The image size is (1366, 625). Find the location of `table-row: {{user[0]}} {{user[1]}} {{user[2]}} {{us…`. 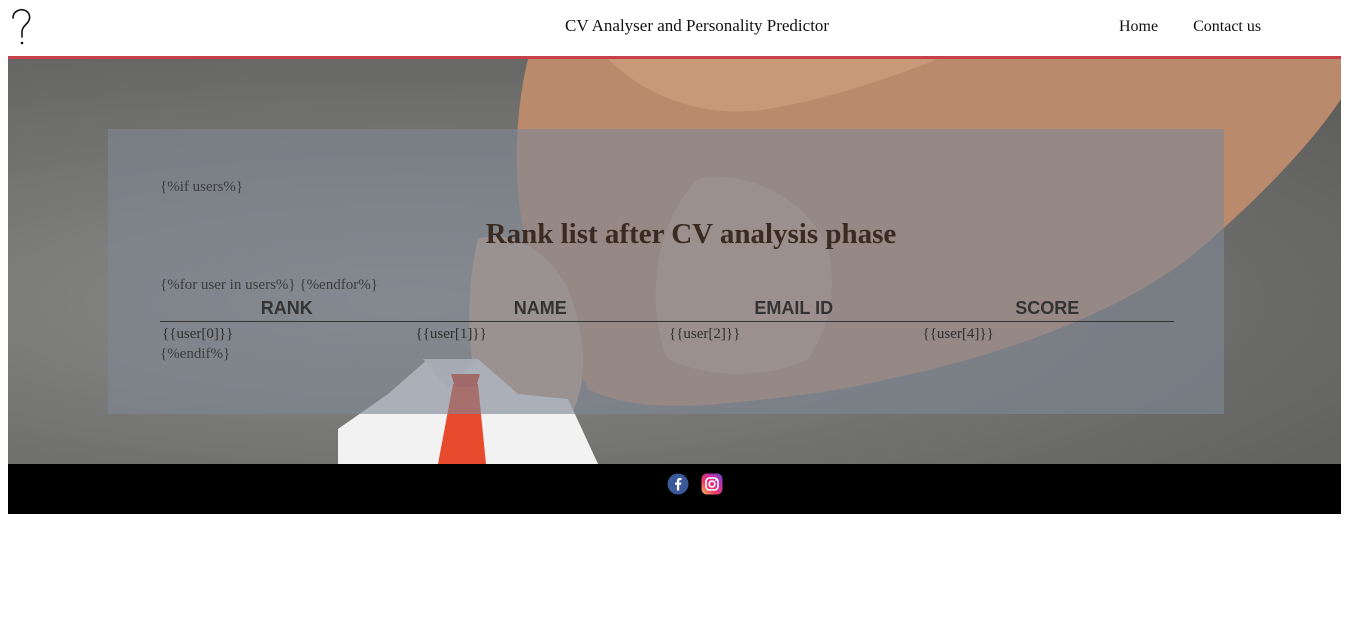

table-row: {{user[0]}} {{user[1]}} {{user[2]}} {{us… is located at coordinates (667, 332).